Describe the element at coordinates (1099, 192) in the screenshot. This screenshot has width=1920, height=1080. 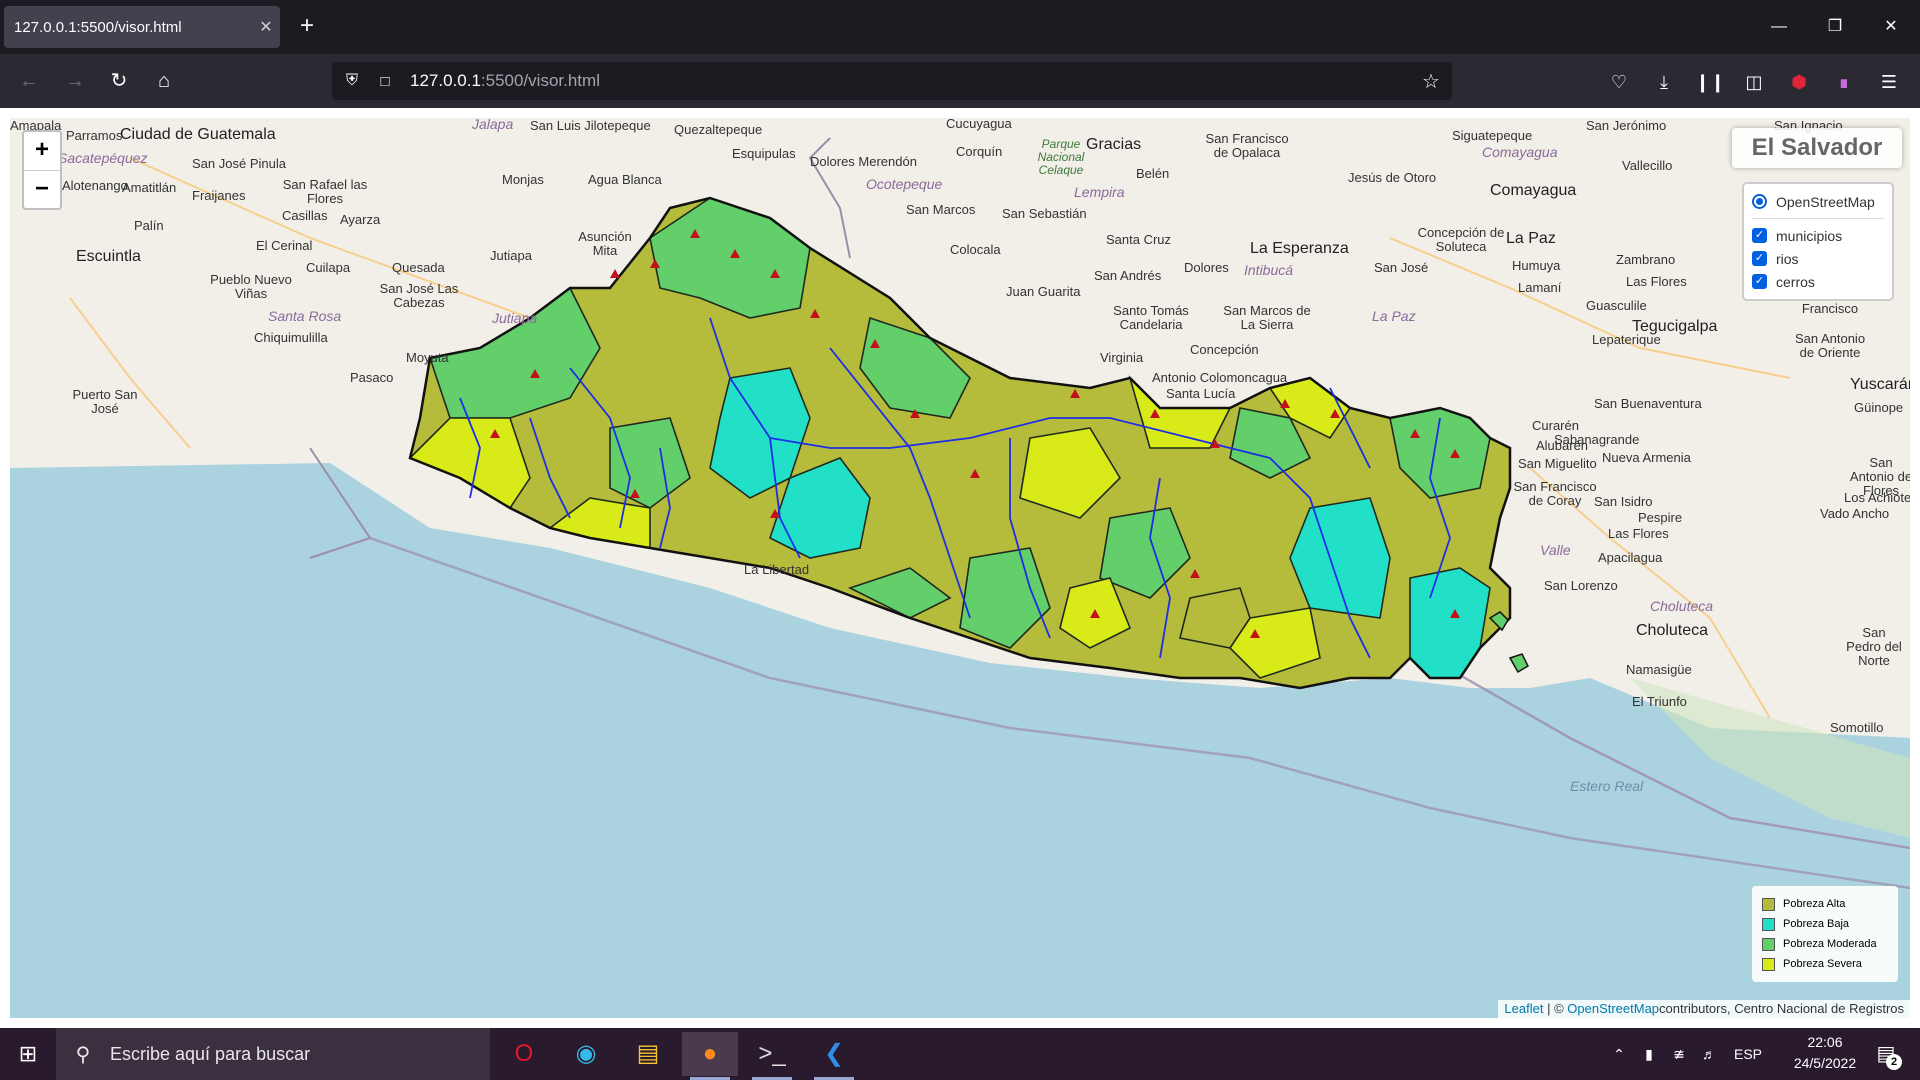
I see `map-label: Lempira` at that location.